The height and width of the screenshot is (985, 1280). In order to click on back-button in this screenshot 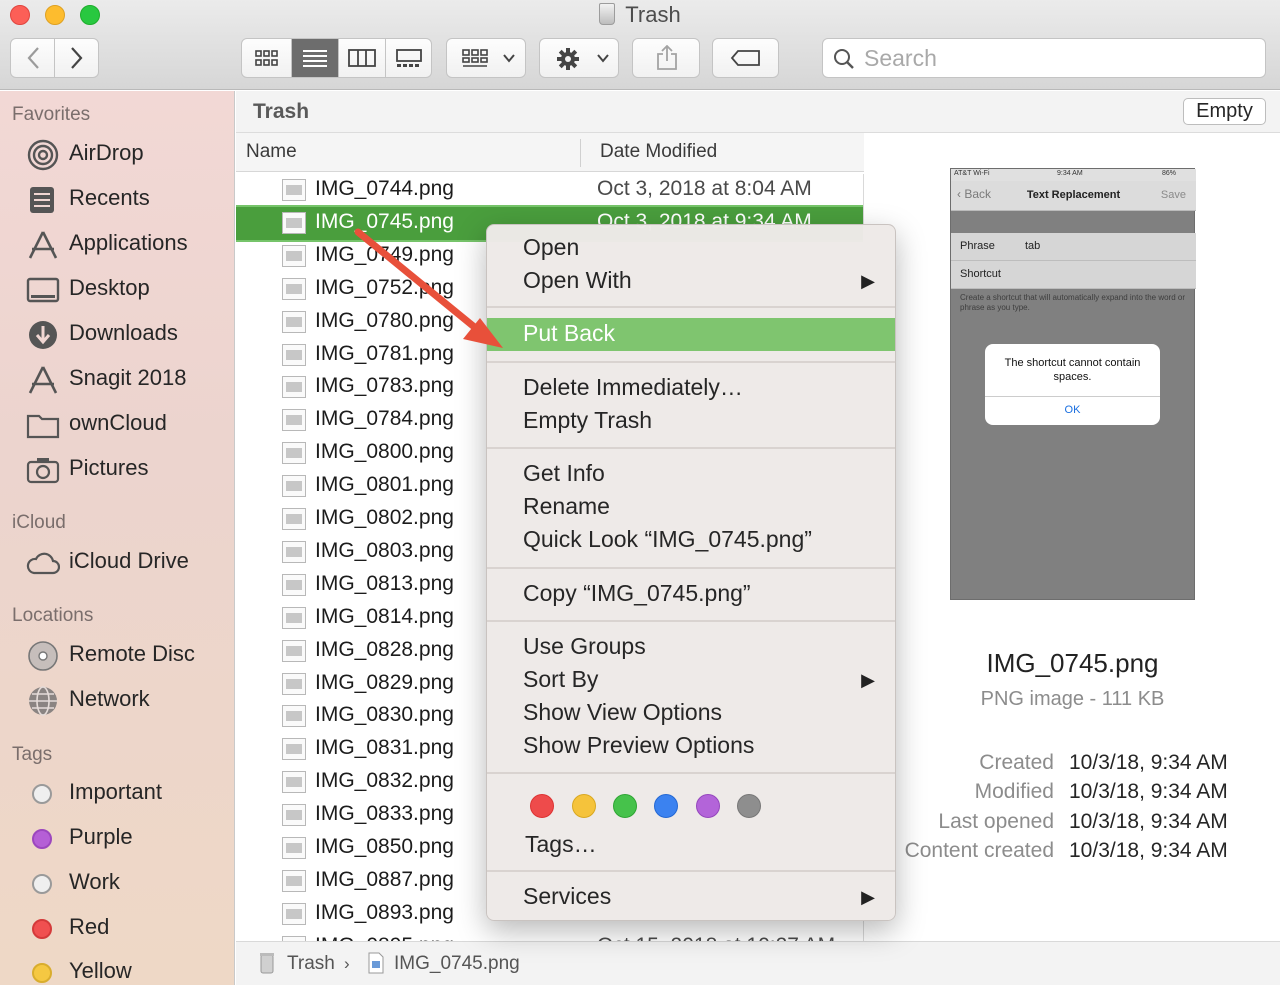, I will do `click(33, 58)`.